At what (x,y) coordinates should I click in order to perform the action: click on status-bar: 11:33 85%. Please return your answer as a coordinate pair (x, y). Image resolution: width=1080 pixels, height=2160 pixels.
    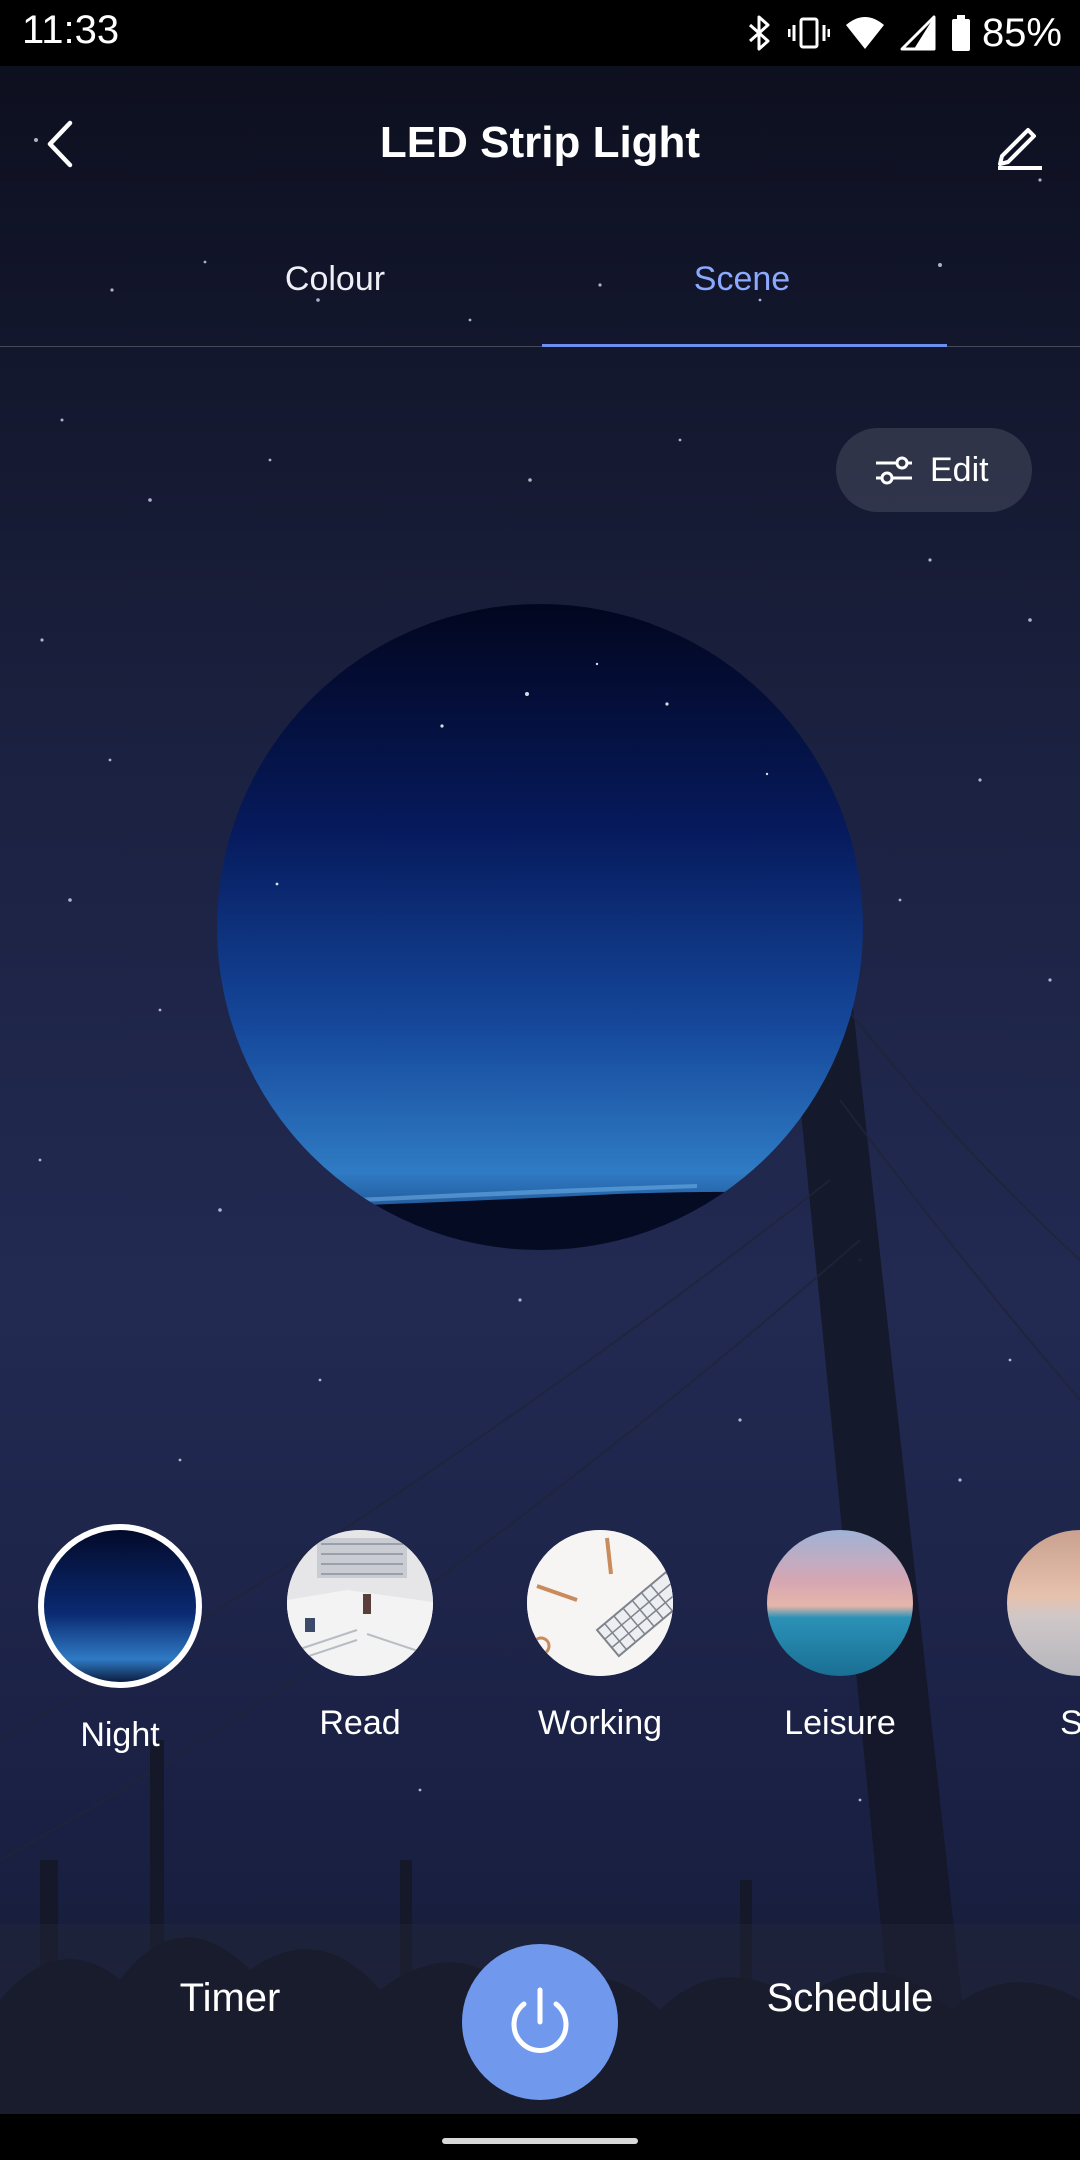
    Looking at the image, I should click on (540, 33).